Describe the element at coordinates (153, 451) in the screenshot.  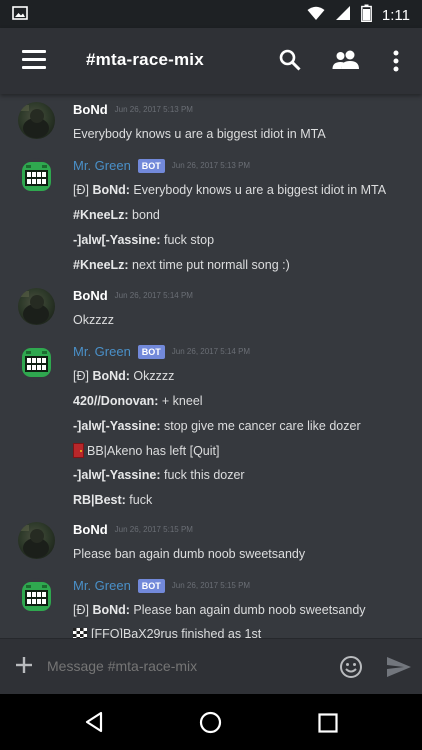
I see `line-body: BB|Akeno has left [Quit]` at that location.